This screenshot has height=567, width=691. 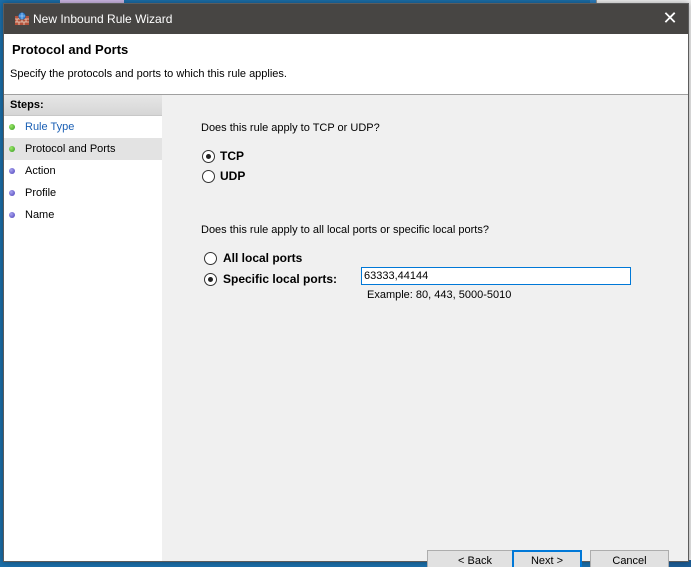 What do you see at coordinates (83, 193) in the screenshot?
I see `step-profile: Profile` at bounding box center [83, 193].